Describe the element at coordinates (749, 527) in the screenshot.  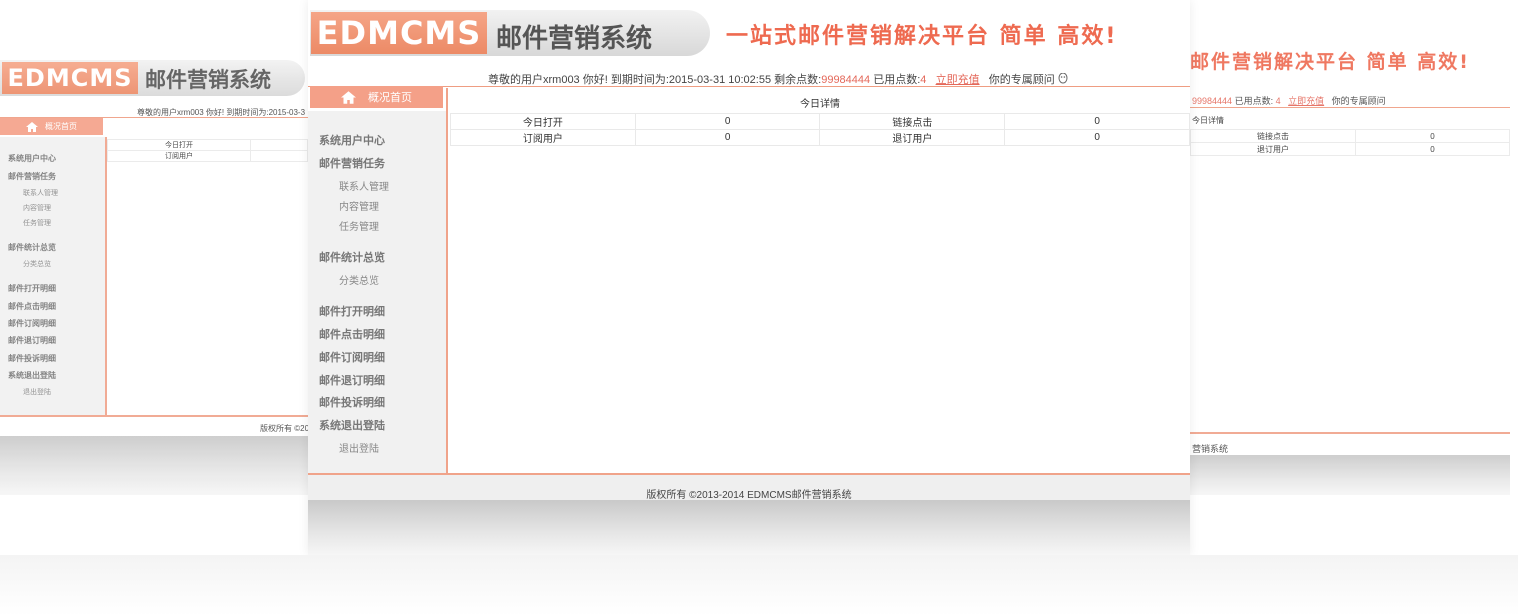
I see `footer-gray-fade` at that location.